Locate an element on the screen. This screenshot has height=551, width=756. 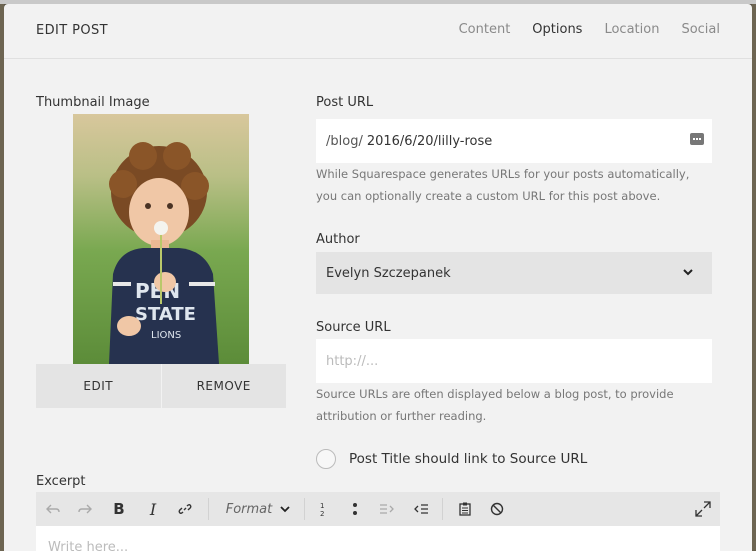
editor-toolbar: B I Format 12 is located at coordinates (378, 509).